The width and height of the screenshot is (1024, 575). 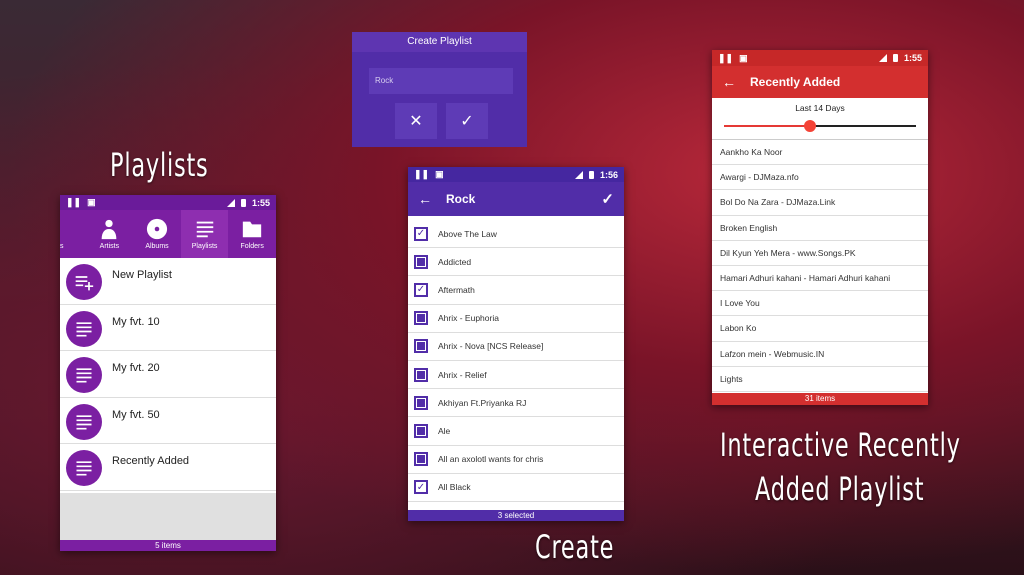 I want to click on toolbar: ← Rock ✓, so click(x=516, y=199).